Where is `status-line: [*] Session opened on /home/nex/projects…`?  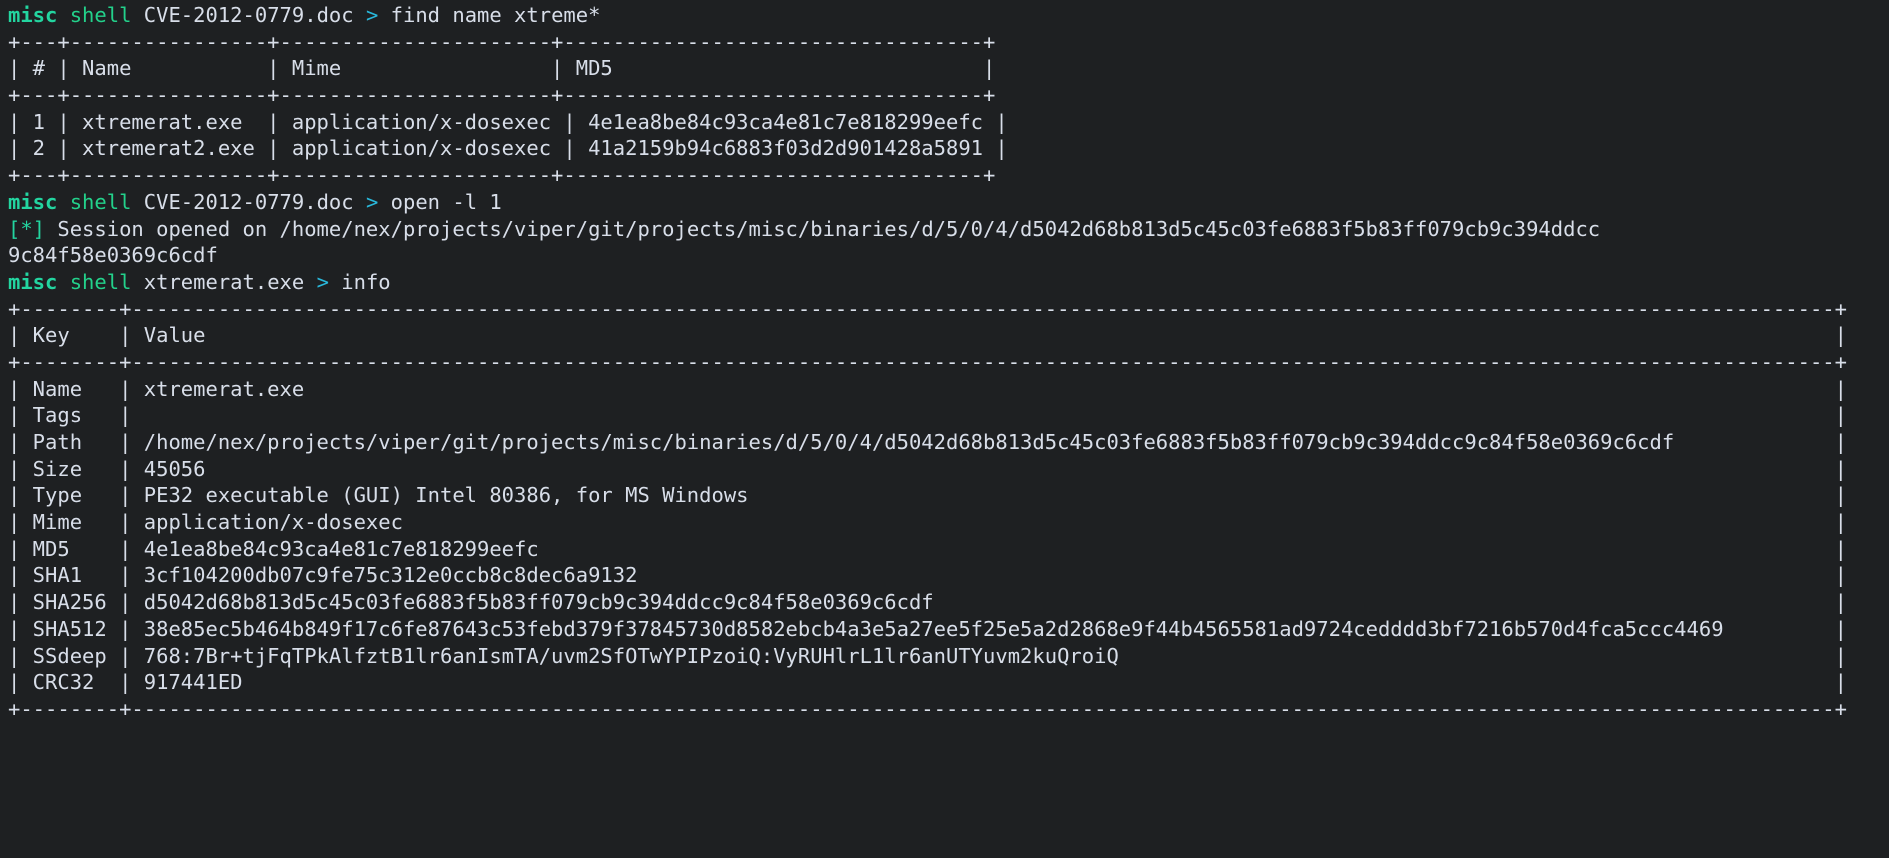
status-line: [*] Session opened on /home/nex/projects… is located at coordinates (948, 229).